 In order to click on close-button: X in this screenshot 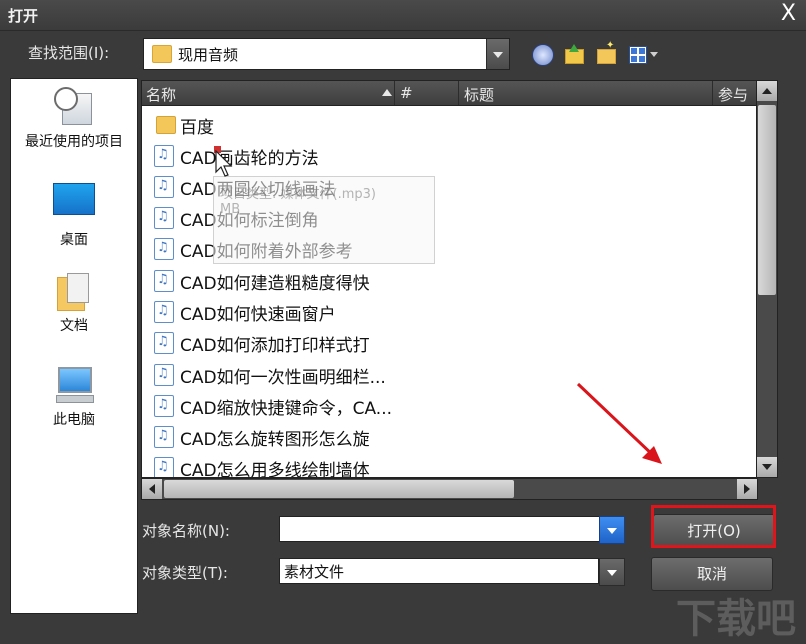, I will do `click(788, 14)`.